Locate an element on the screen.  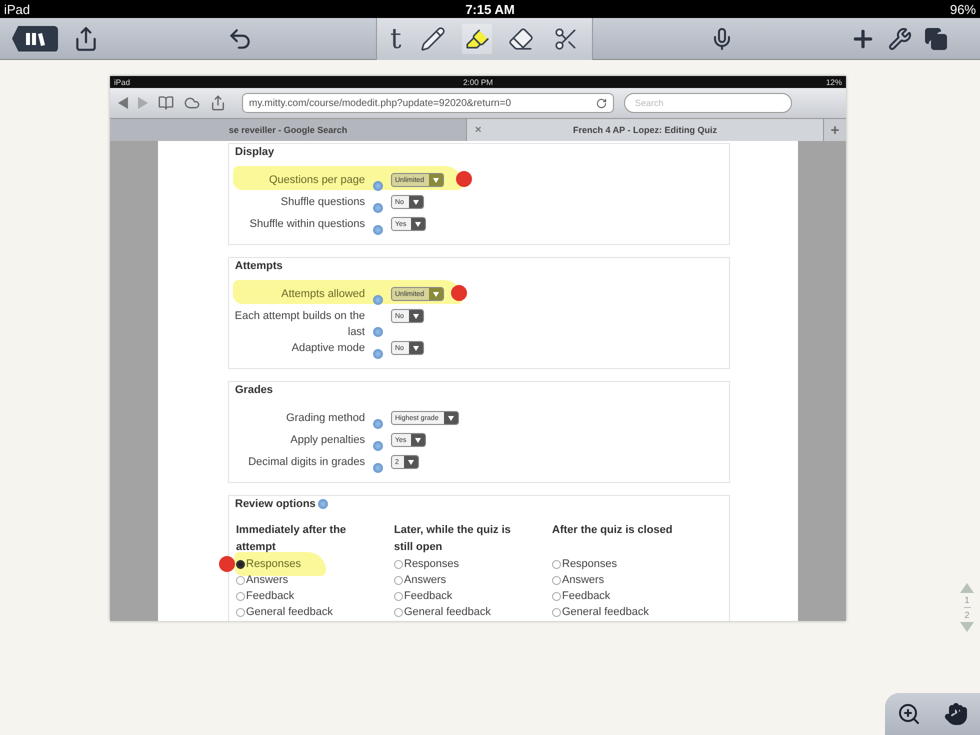
cloud-icon is located at coordinates (192, 103).